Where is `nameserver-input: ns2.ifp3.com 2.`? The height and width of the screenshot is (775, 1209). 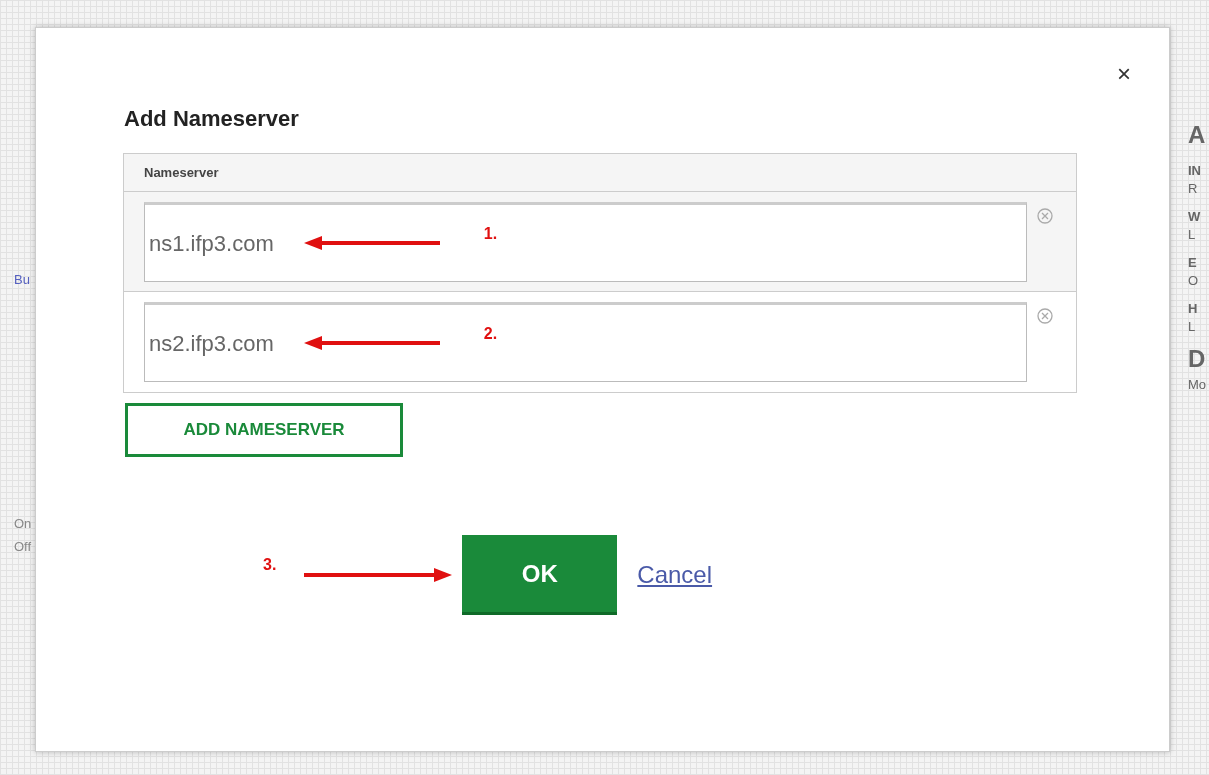
nameserver-input: ns2.ifp3.com 2. is located at coordinates (585, 342).